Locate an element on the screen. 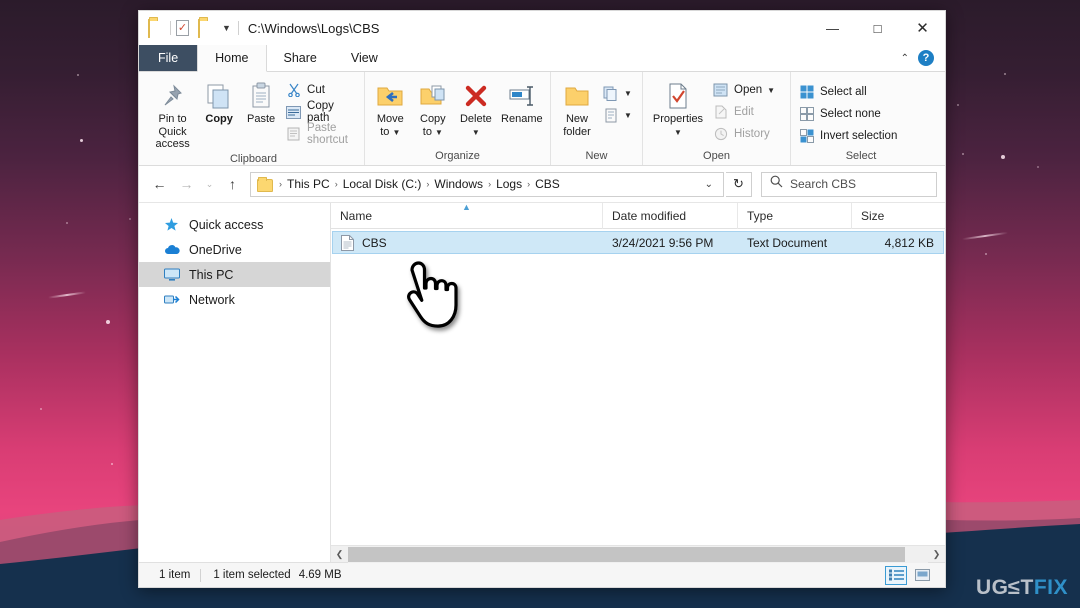  copy-icon is located at coordinates (219, 96).